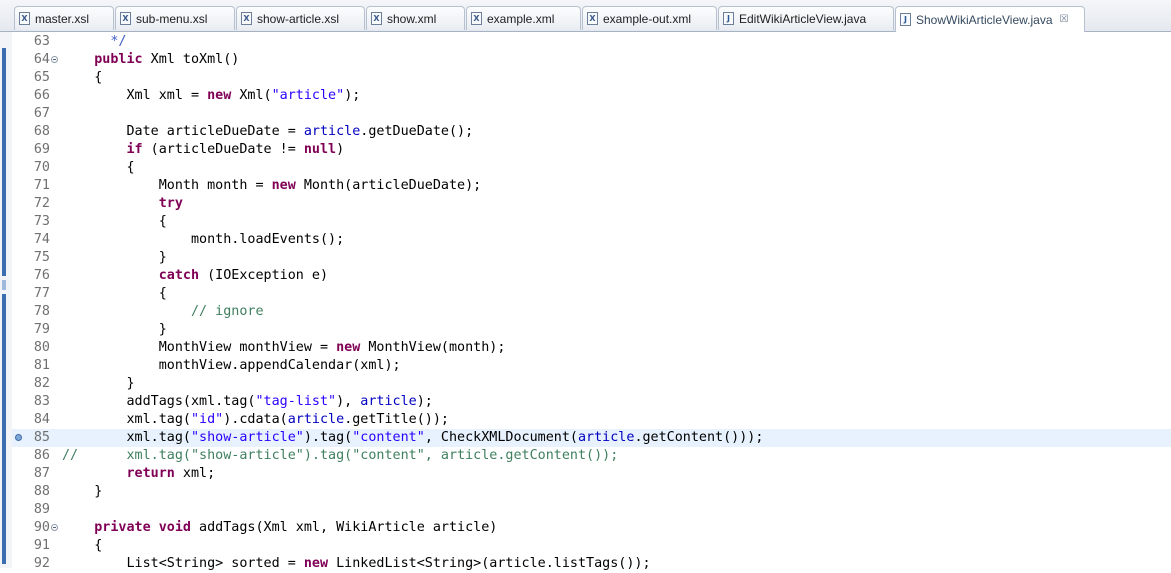  What do you see at coordinates (591, 114) in the screenshot?
I see `code-line: 67` at bounding box center [591, 114].